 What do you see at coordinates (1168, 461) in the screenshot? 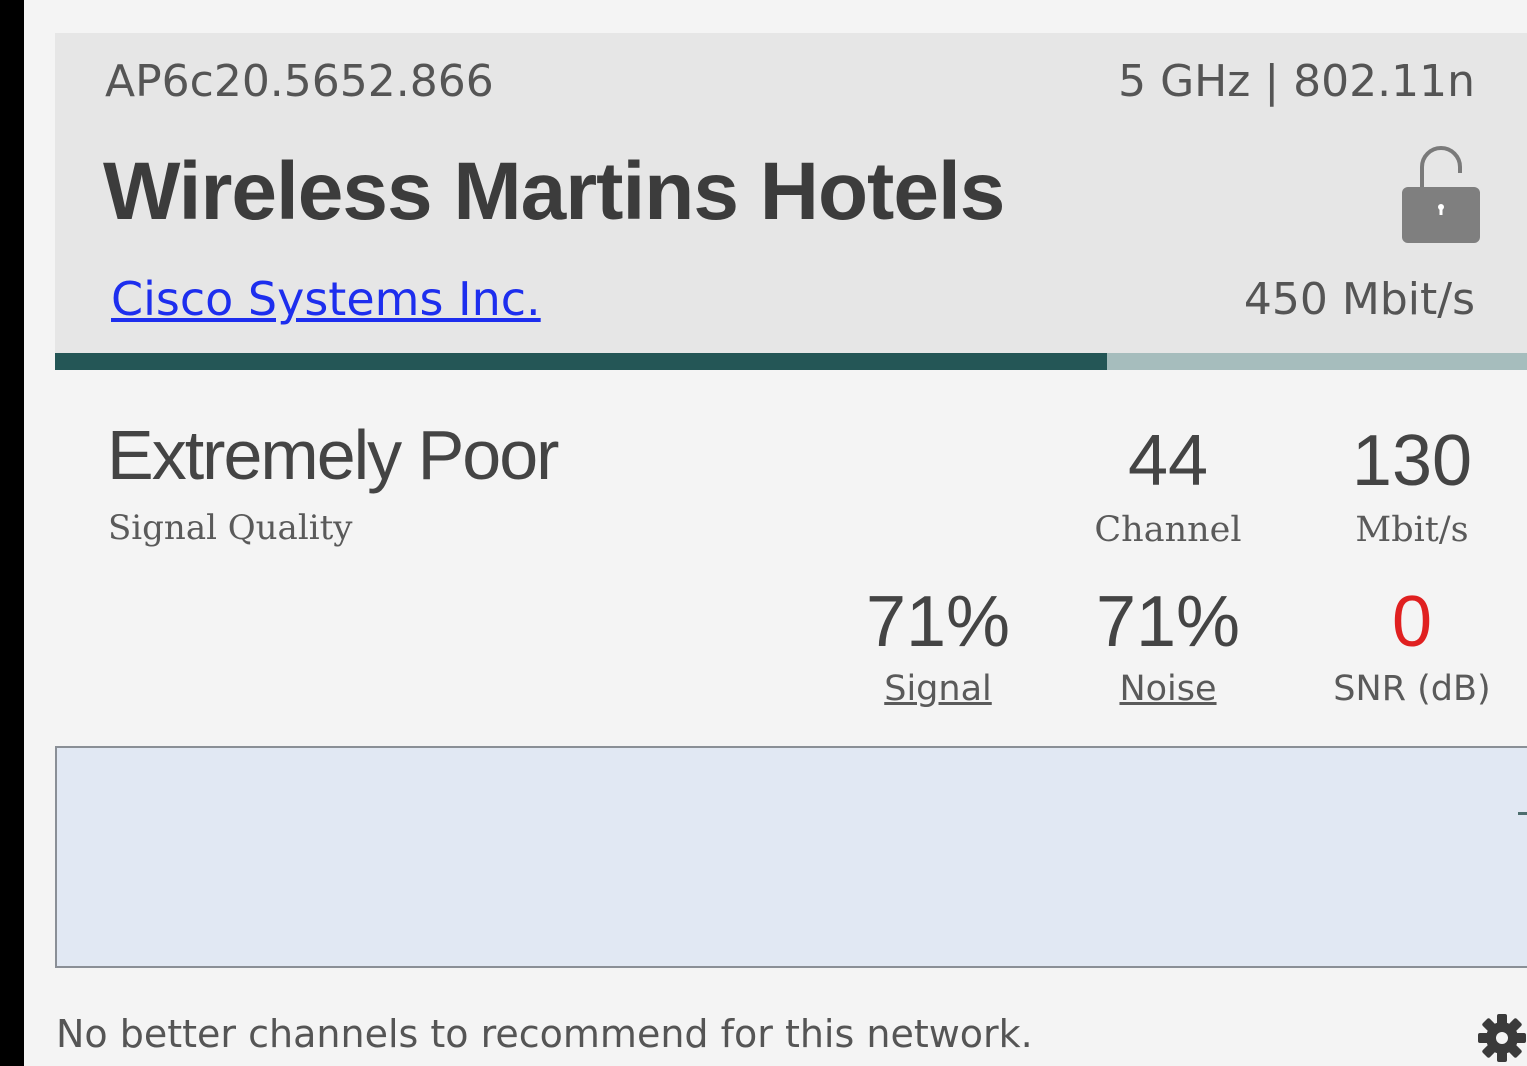
I see `channel-value: 44` at bounding box center [1168, 461].